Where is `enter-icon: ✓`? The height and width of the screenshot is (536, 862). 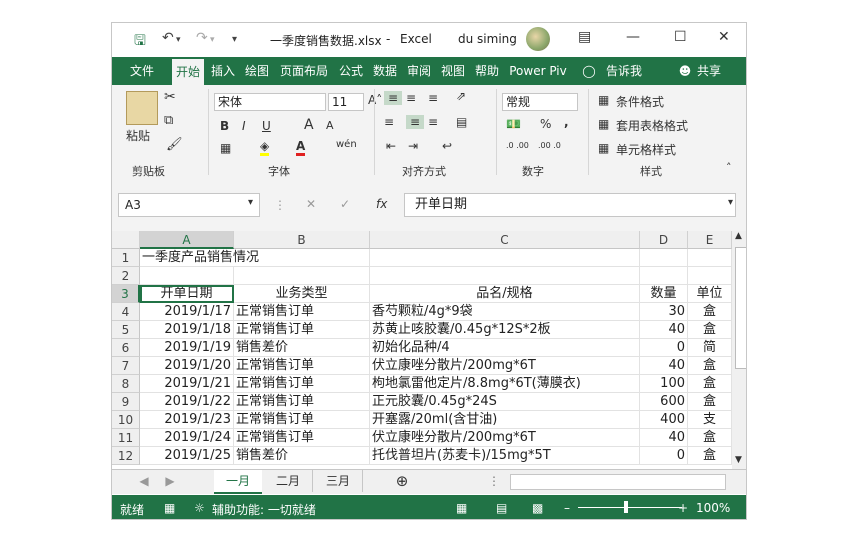
enter-icon: ✓ is located at coordinates (345, 204).